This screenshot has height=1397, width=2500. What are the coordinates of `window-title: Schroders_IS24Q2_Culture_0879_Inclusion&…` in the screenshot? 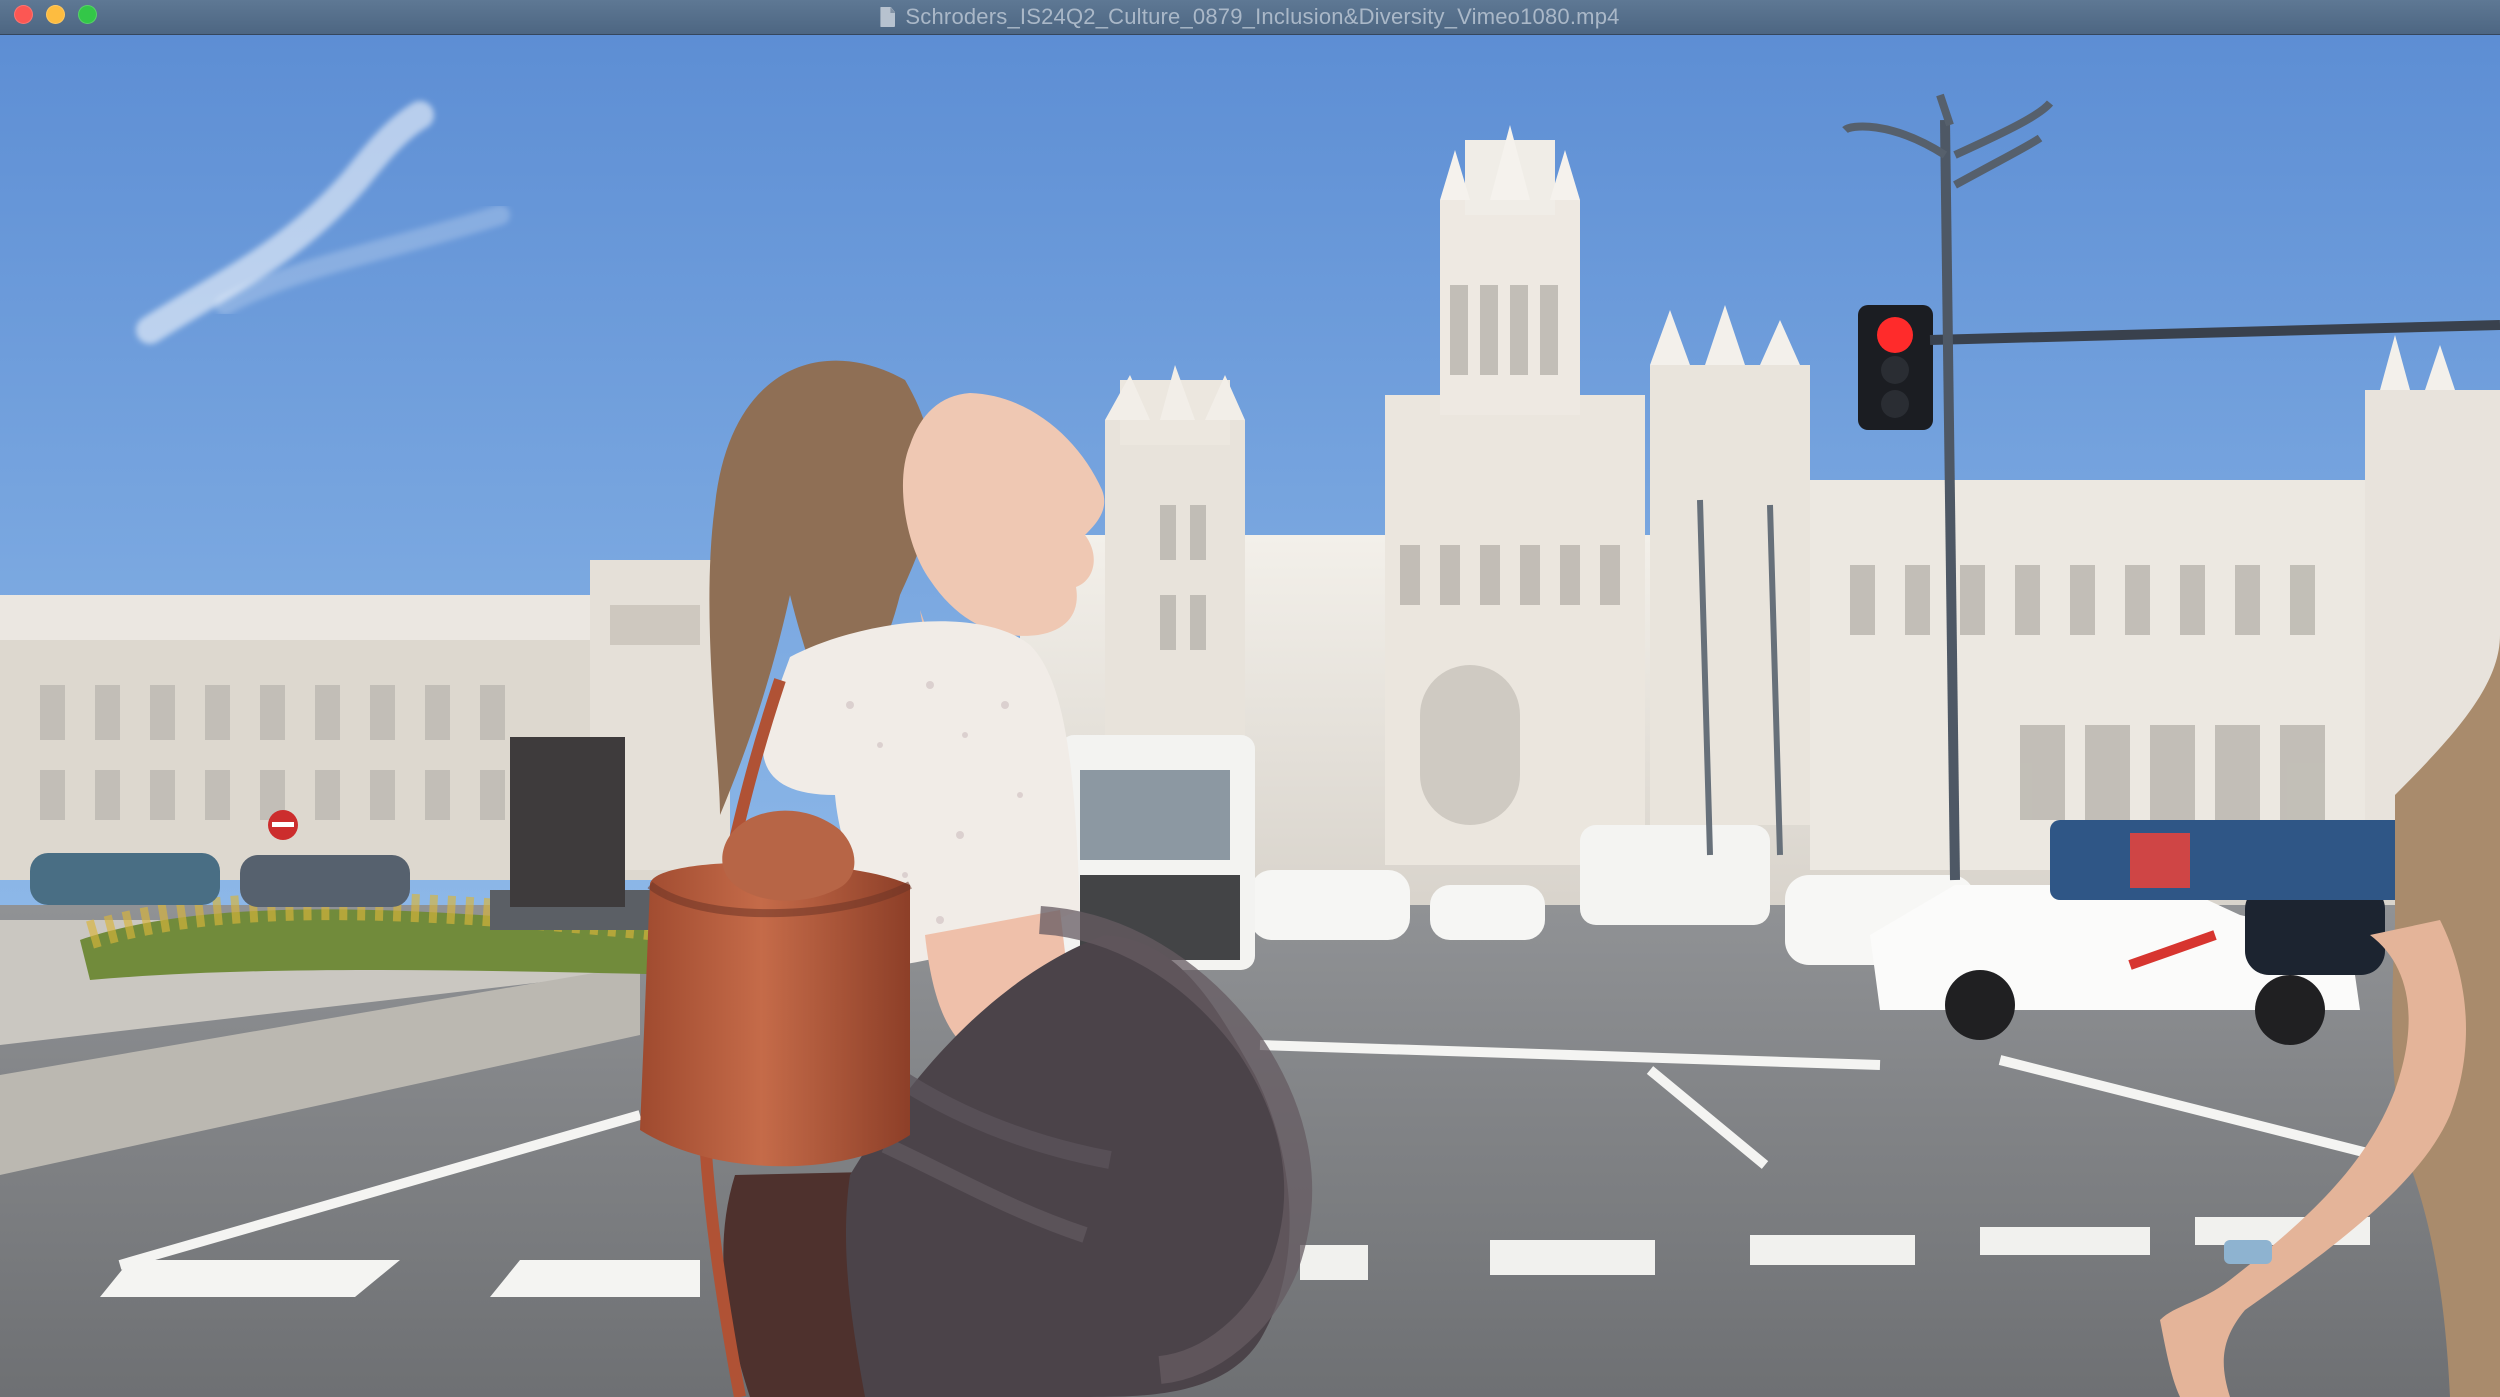 It's located at (1262, 16).